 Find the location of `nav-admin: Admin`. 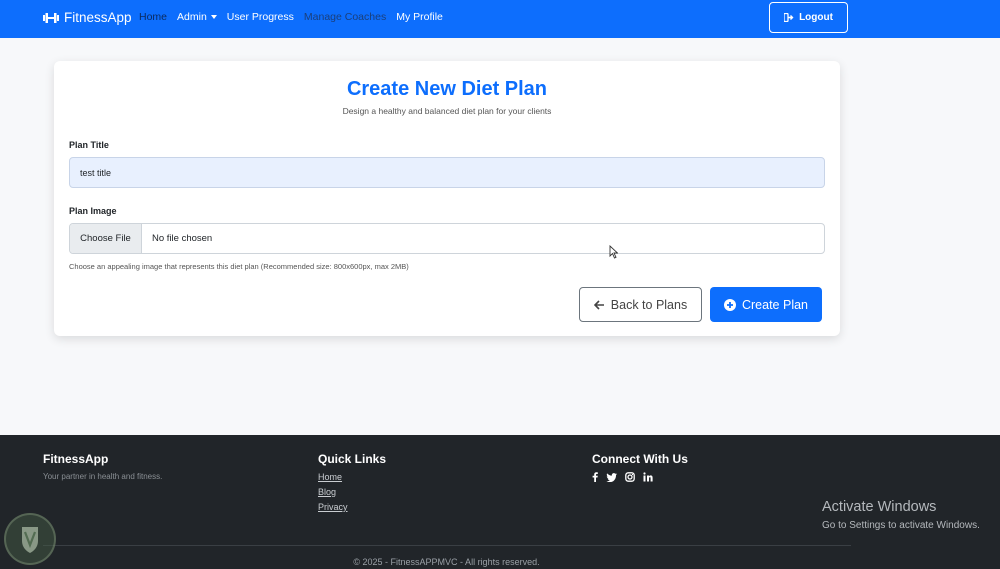

nav-admin: Admin is located at coordinates (197, 17).